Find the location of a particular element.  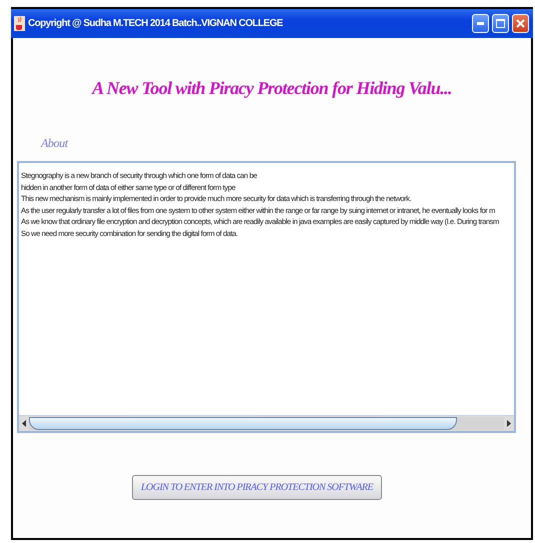

about-link: About is located at coordinates (54, 143).